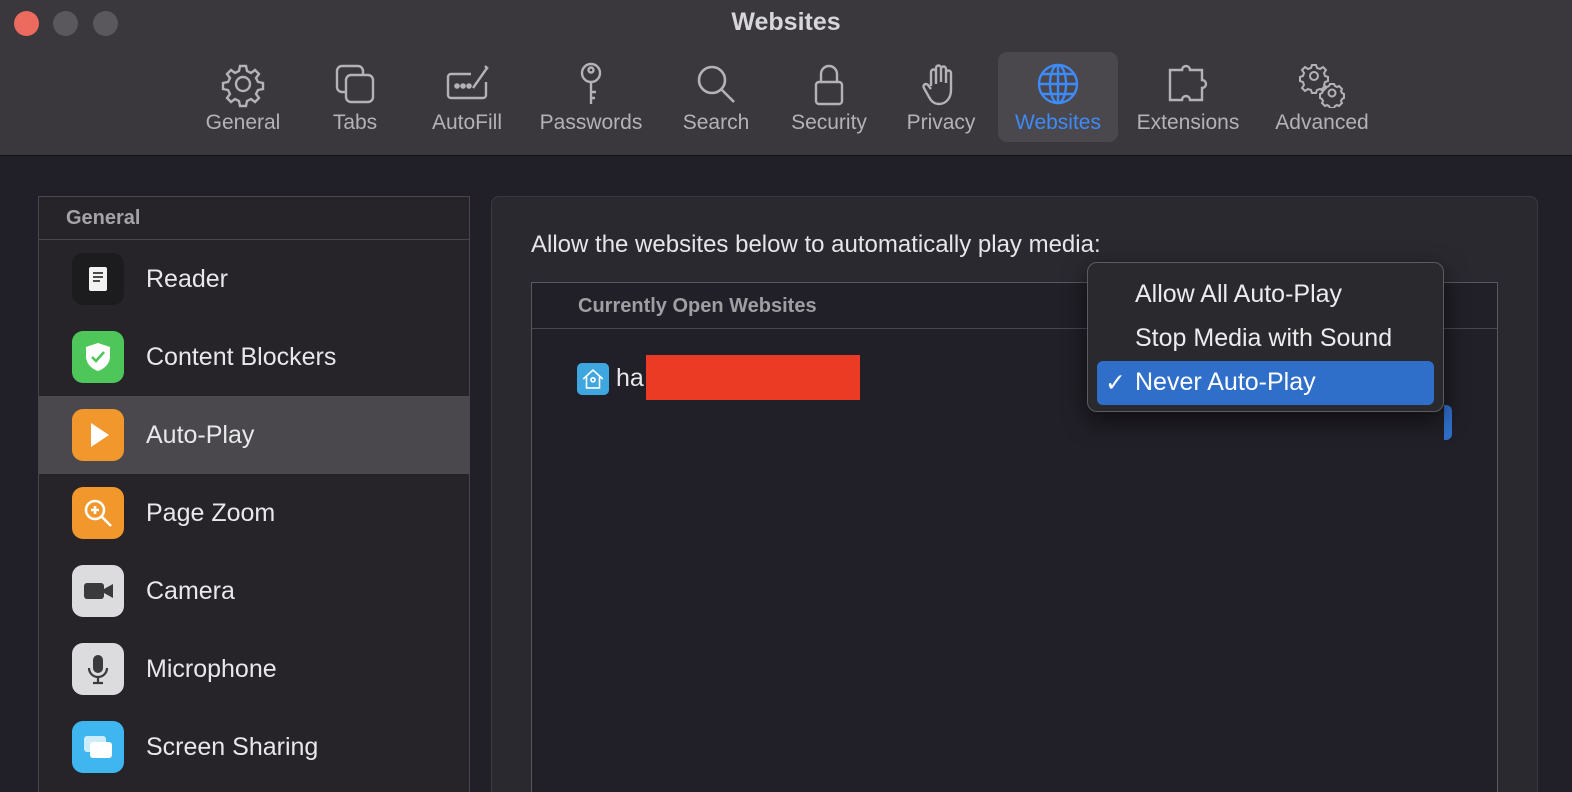  Describe the element at coordinates (98, 279) in the screenshot. I see `reader-icon` at that location.